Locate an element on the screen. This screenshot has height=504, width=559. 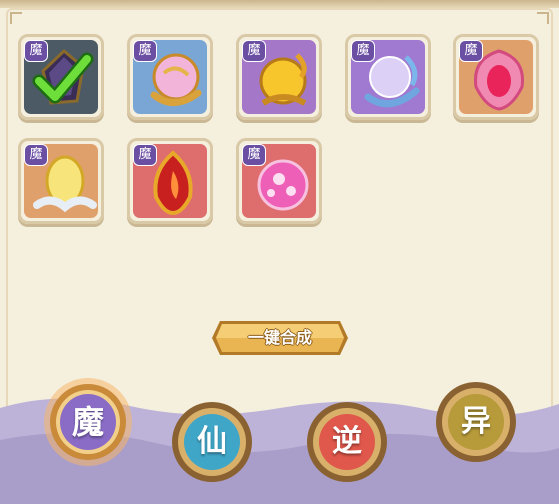
item-slot-6: 魔 is located at coordinates (61, 181).